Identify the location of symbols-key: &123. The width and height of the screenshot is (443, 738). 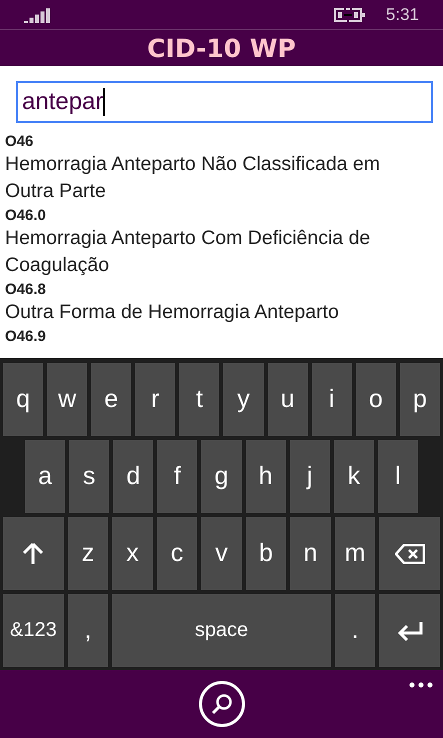
(33, 630).